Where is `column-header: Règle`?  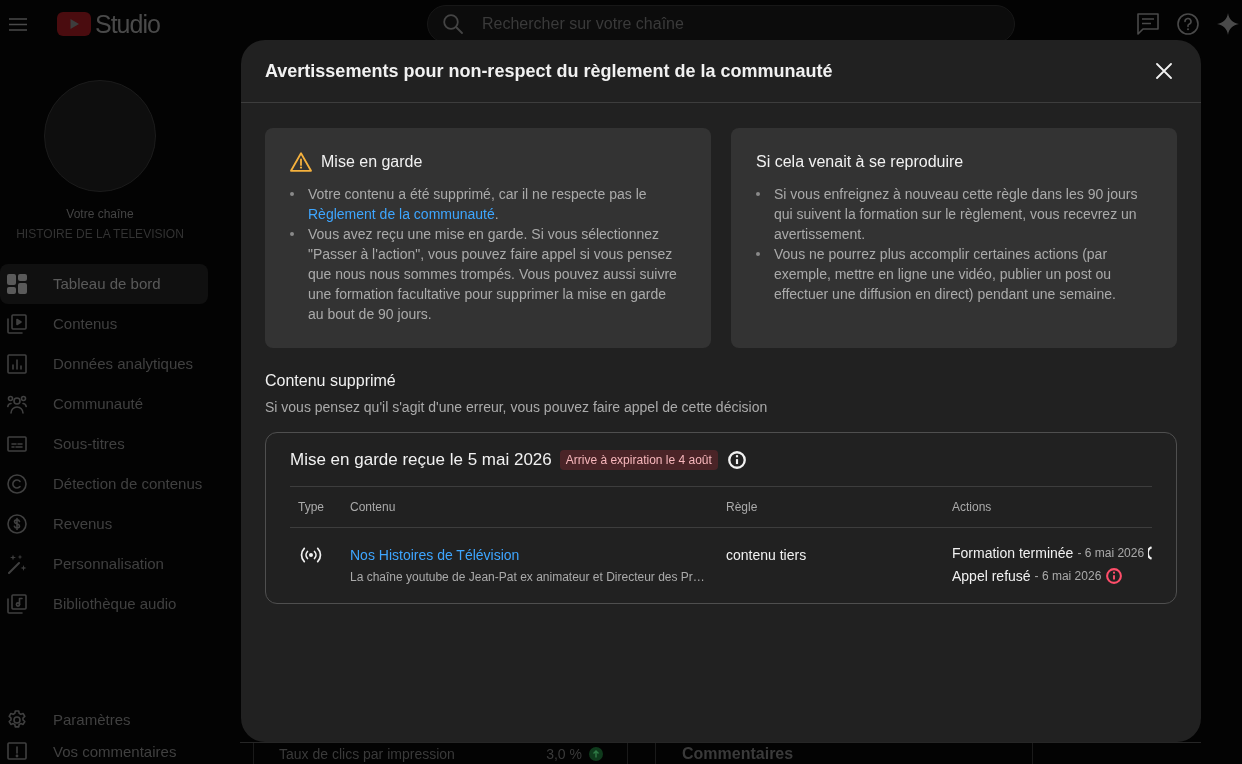 column-header: Règle is located at coordinates (742, 507).